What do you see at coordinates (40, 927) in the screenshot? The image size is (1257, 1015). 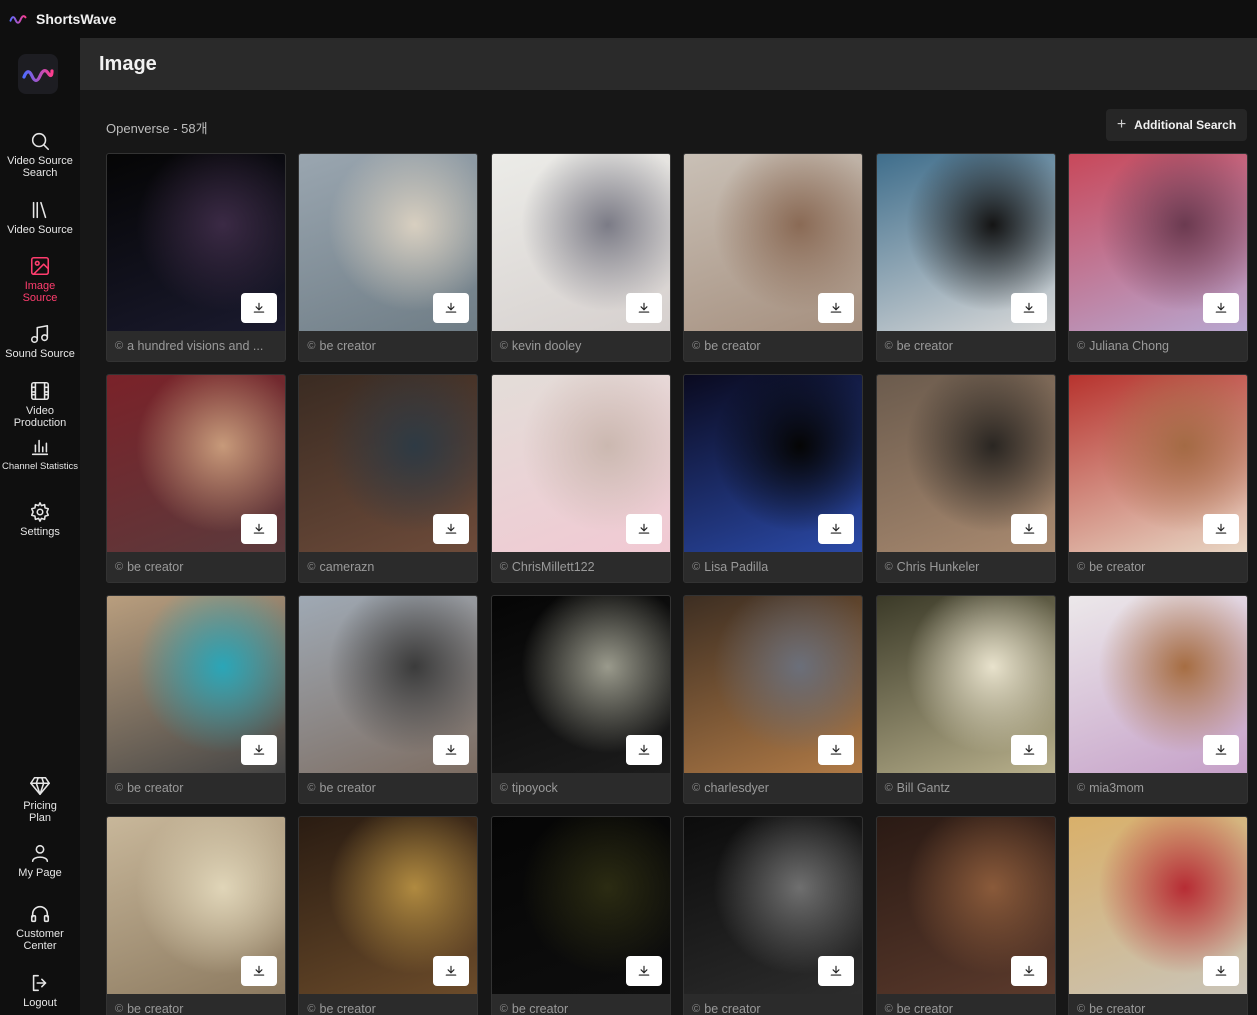 I see `nav-customer-center: Customer Center` at bounding box center [40, 927].